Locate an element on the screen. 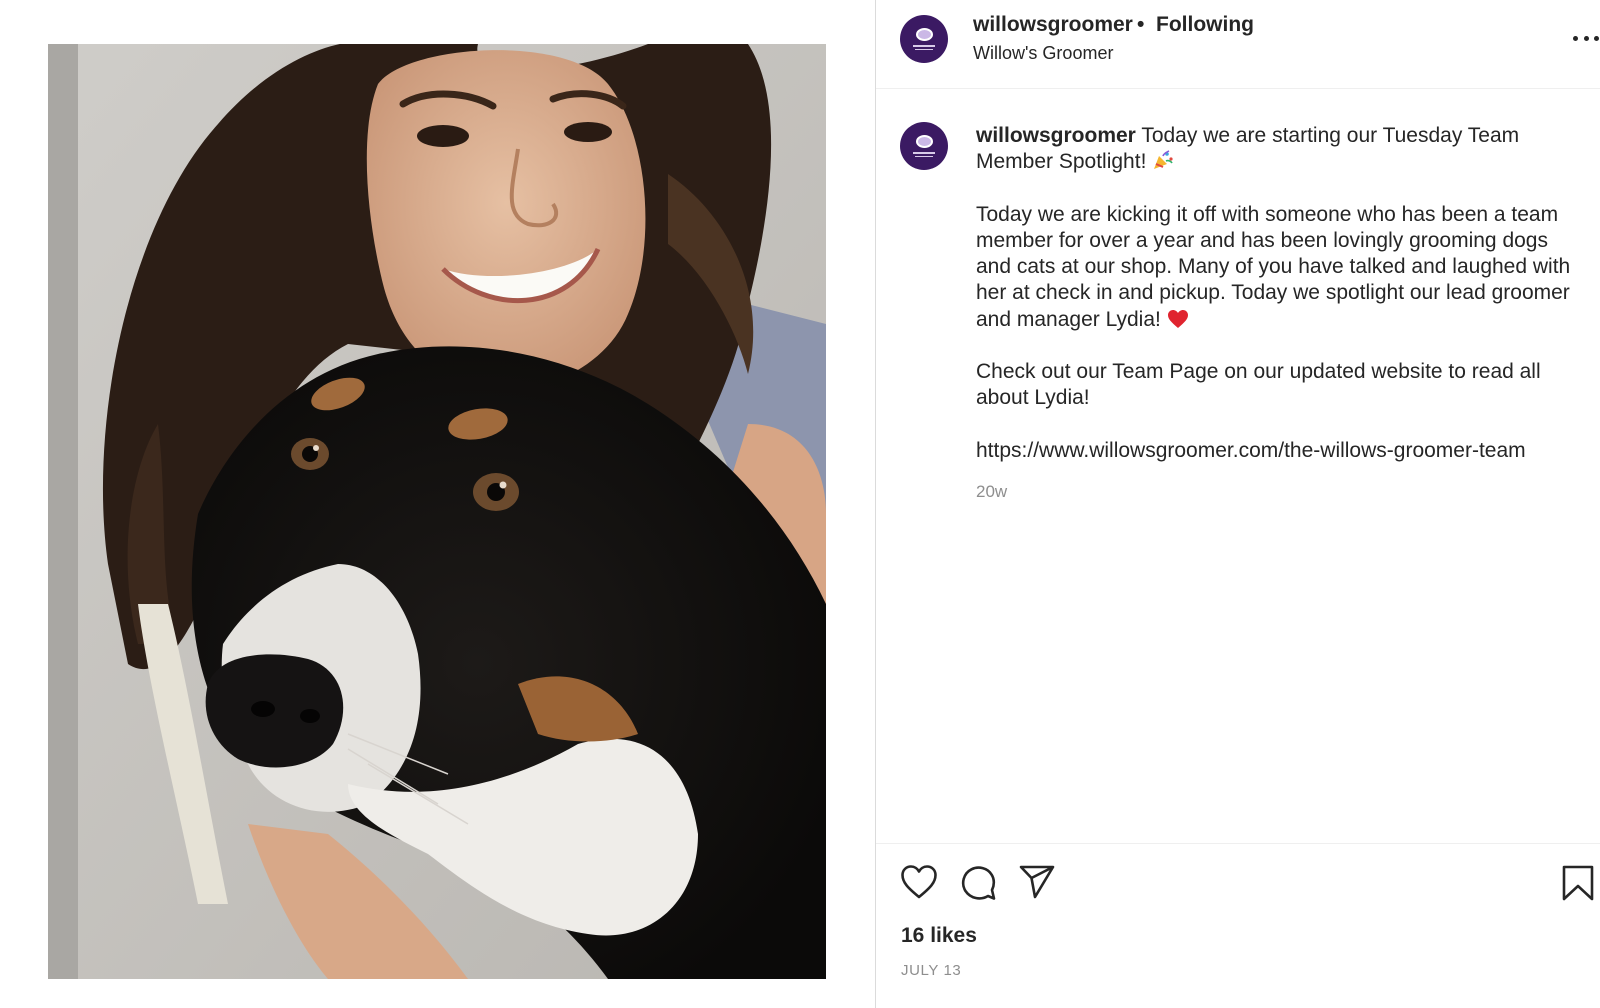  share-icon is located at coordinates (1037, 882).